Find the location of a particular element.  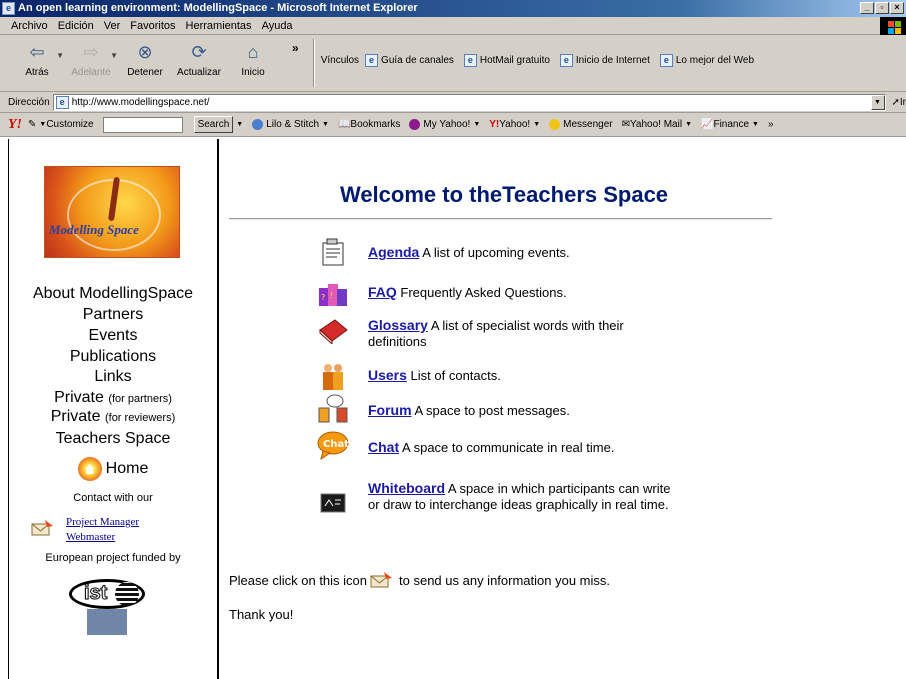

chat-link: Chat is located at coordinates (383, 447).